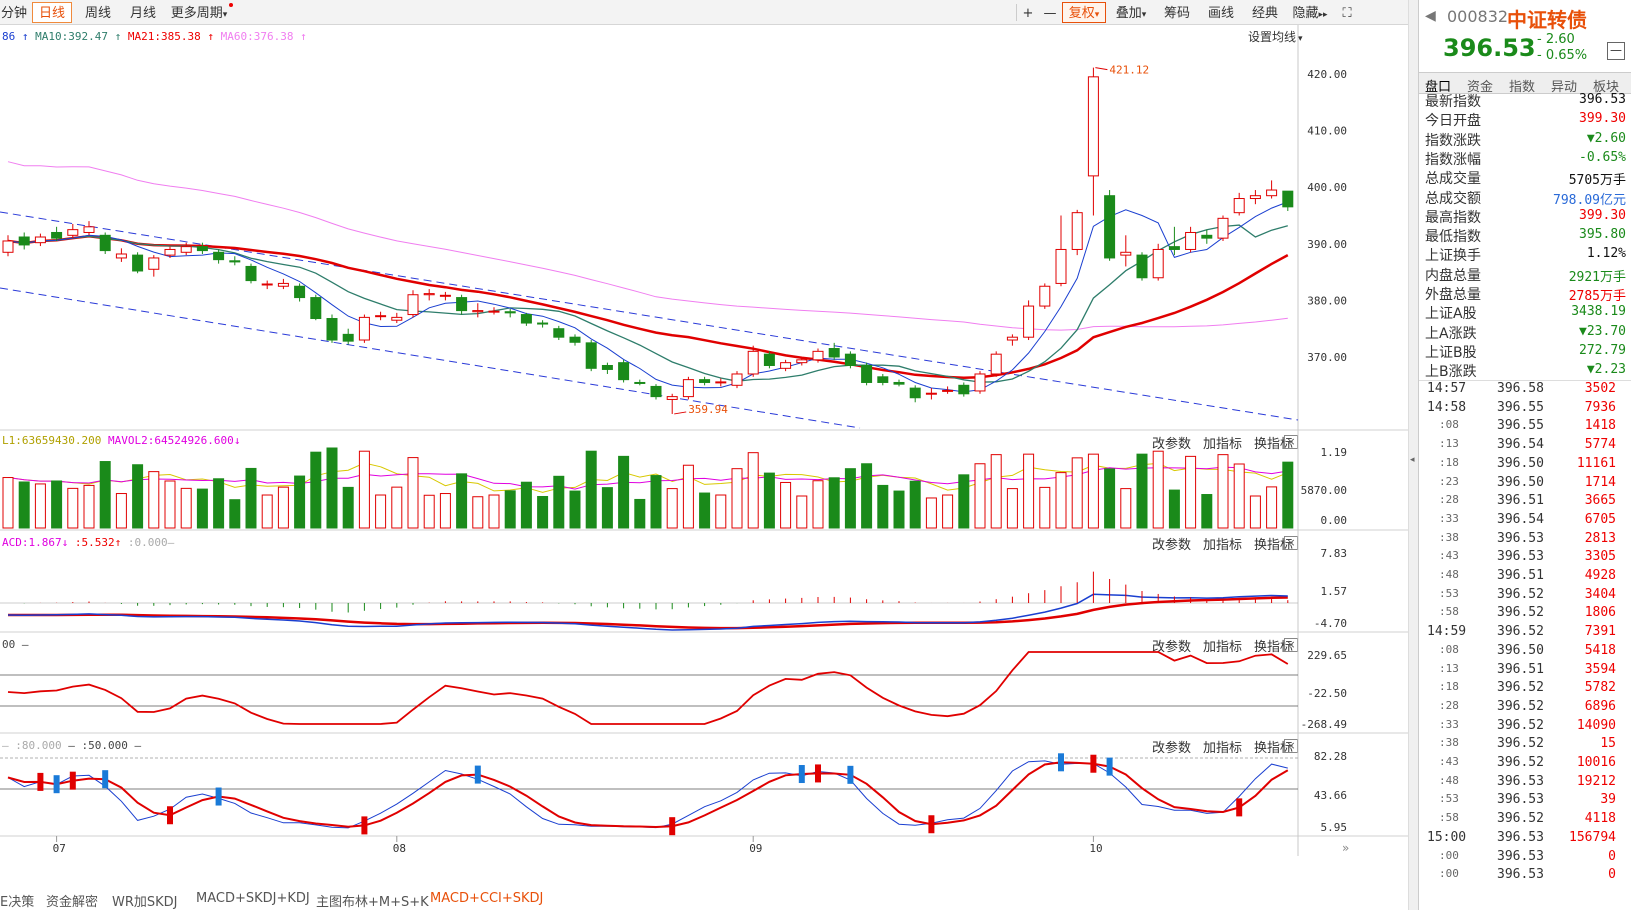 This screenshot has height=910, width=1631. I want to click on template-tab-boll-mskd: 主图布林+M+S+K, so click(372, 900).